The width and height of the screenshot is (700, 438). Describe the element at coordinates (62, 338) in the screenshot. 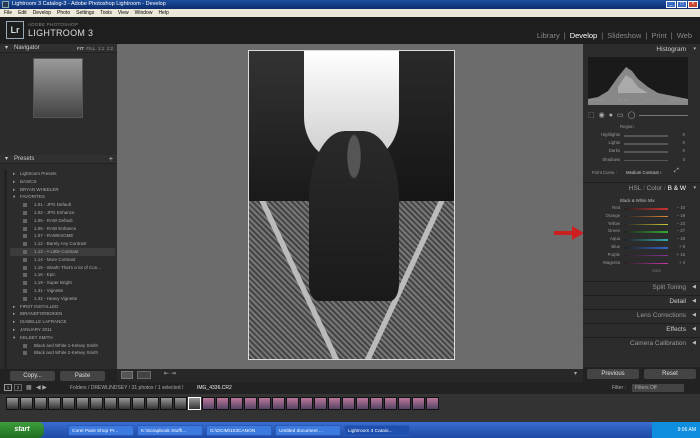

I see `preset-folder: KELSEY SMITH` at that location.